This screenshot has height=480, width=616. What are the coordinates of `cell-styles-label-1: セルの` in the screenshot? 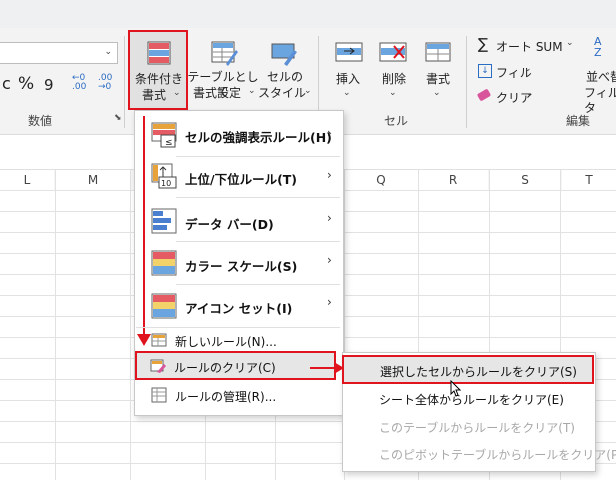 It's located at (284, 77).